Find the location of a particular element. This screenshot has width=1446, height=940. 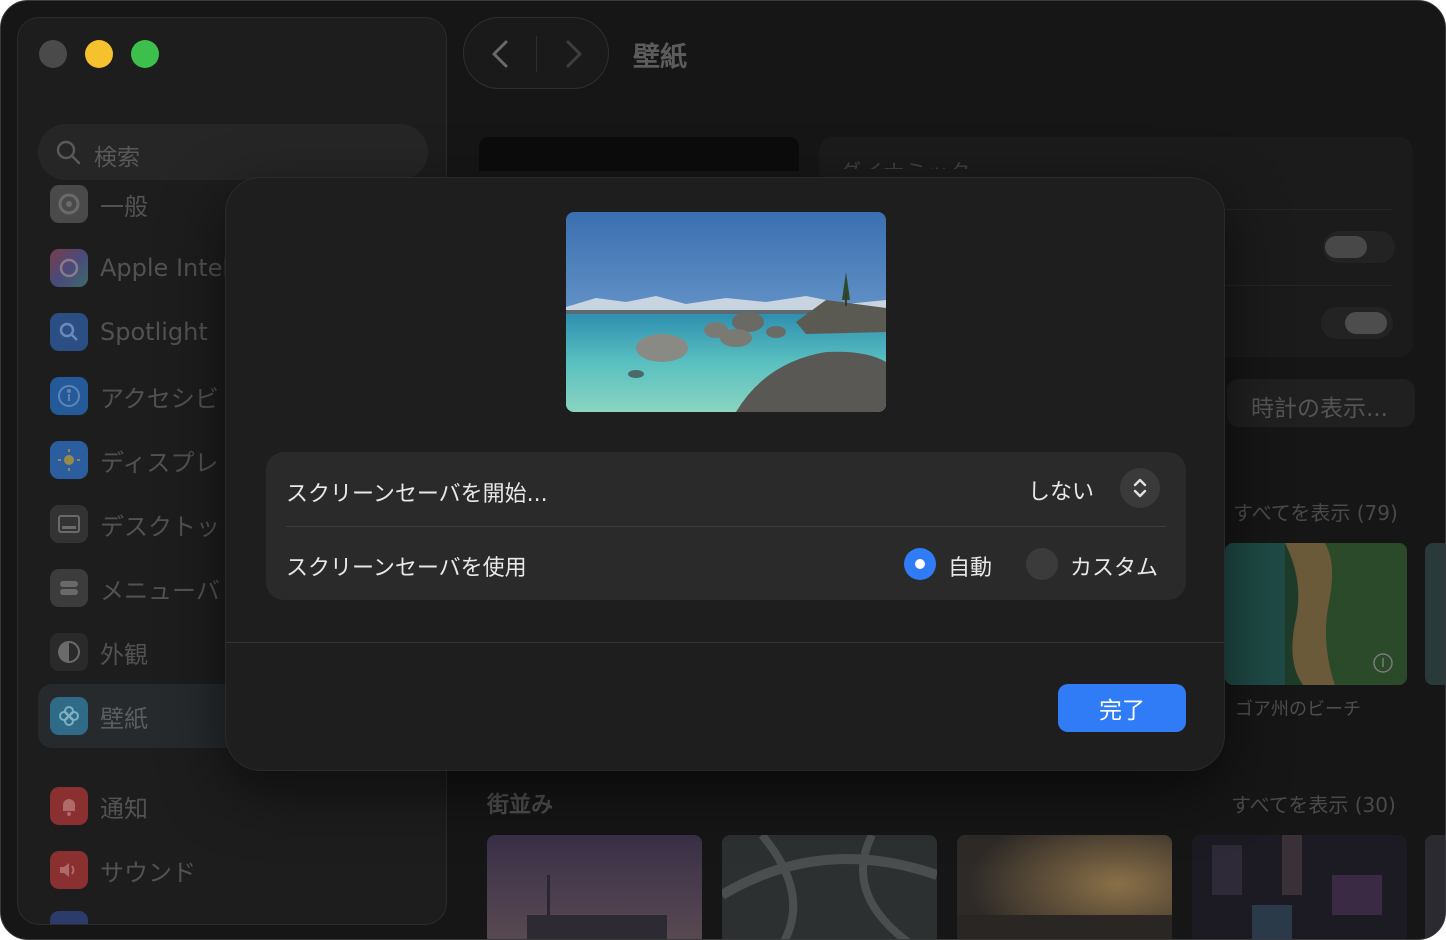

focus-icon is located at coordinates (69, 917).